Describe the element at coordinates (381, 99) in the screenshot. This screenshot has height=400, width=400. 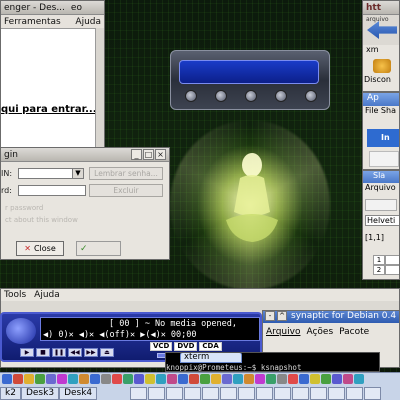
I see `apps-title: Ap` at that location.